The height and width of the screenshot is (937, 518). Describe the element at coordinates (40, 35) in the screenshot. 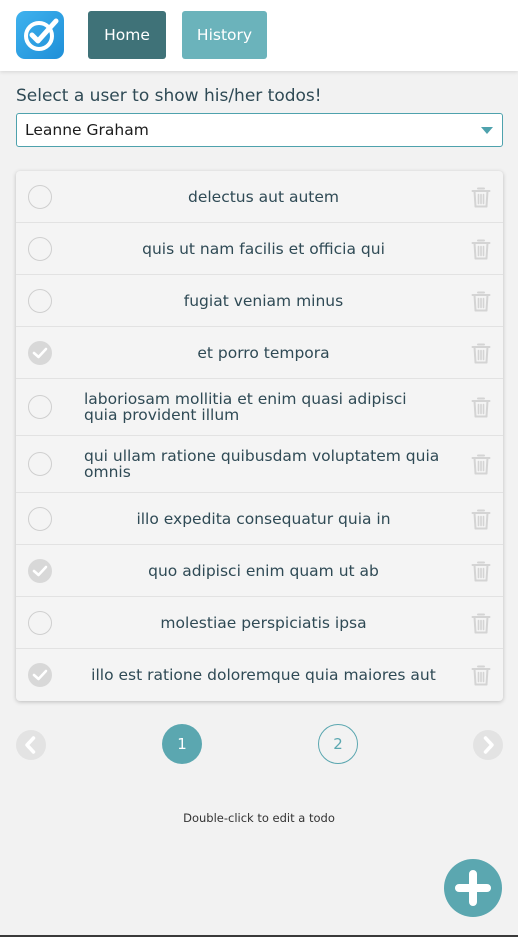

I see `app-logo-icon` at that location.